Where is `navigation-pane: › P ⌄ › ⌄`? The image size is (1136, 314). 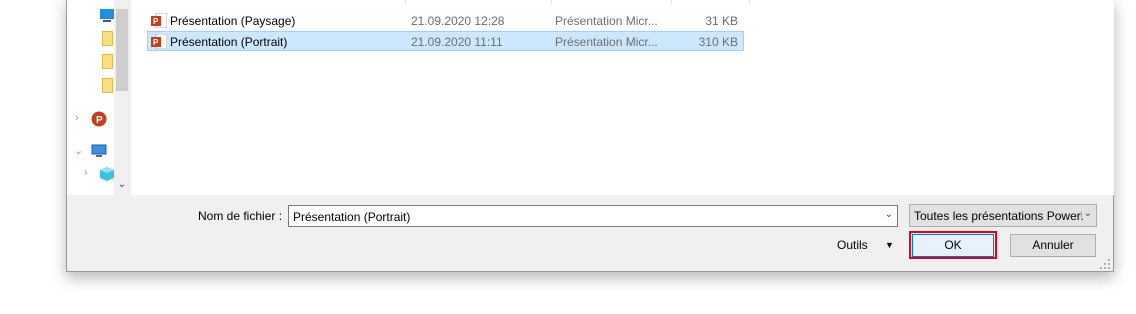 navigation-pane: › P ⌄ › ⌄ is located at coordinates (98, 100).